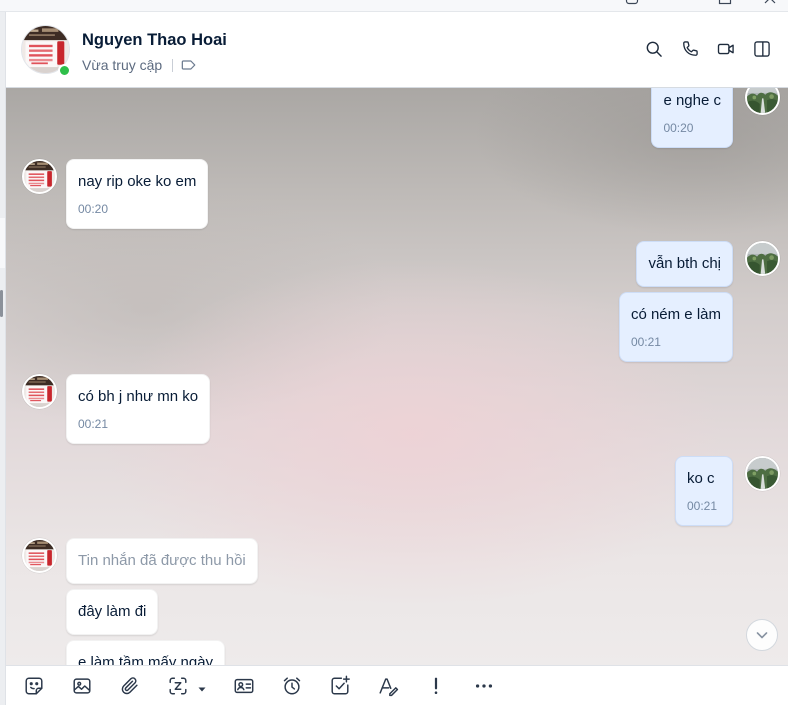  I want to click on tag-icon, so click(189, 65).